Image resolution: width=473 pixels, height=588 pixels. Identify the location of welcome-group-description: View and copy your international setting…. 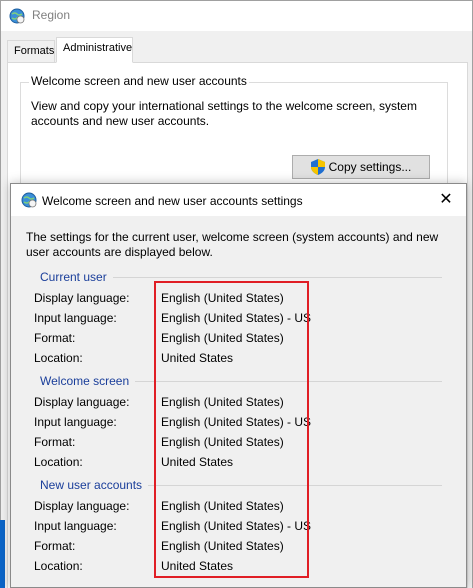
(224, 113).